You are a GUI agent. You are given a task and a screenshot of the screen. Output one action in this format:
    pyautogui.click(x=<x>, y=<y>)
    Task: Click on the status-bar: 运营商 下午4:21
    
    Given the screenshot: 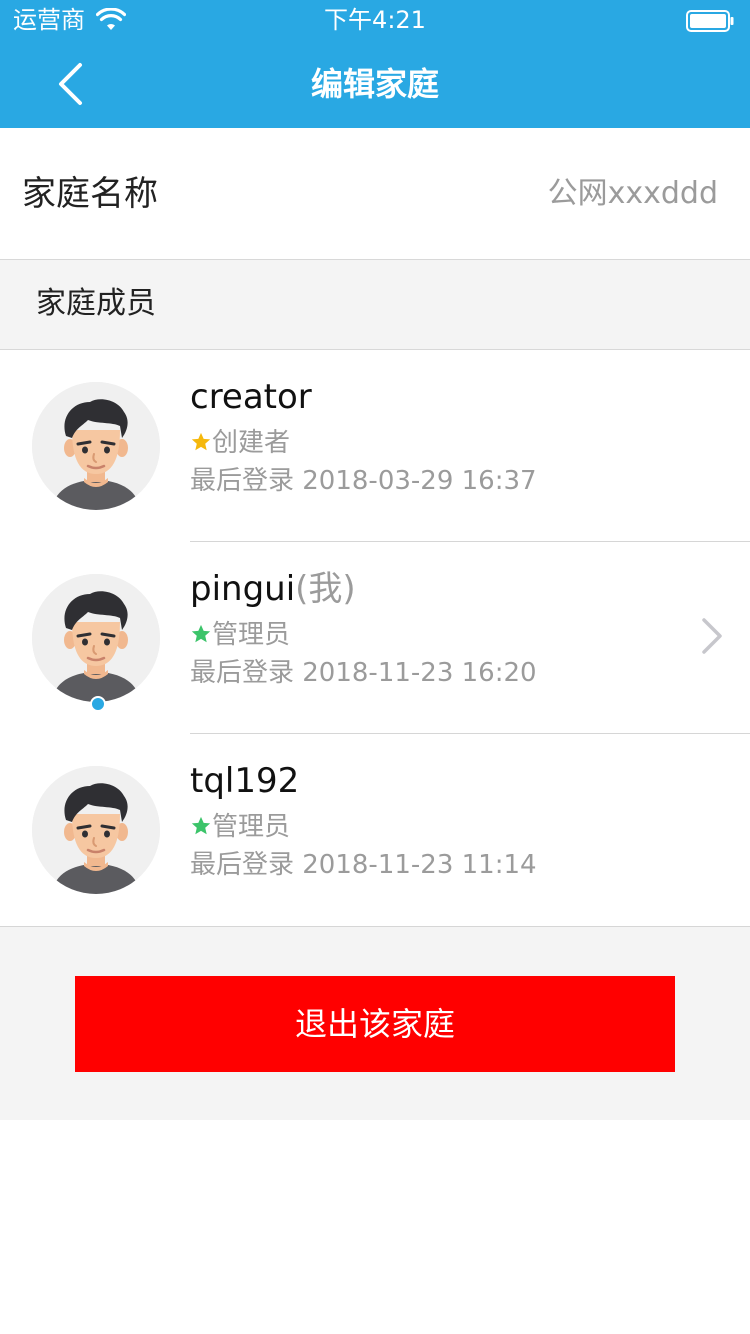 What is the action you would take?
    pyautogui.click(x=375, y=20)
    